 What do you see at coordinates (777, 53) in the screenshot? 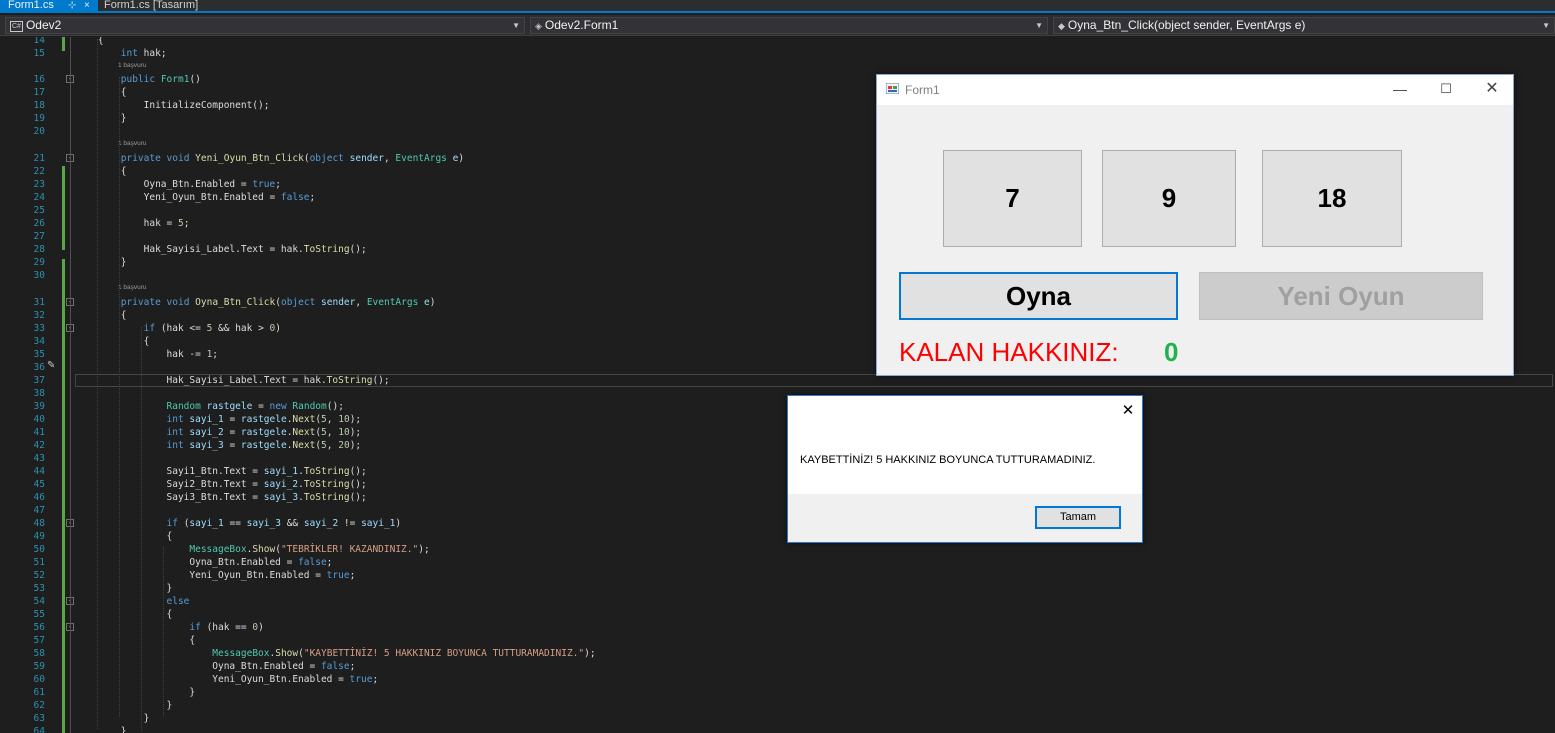
I see `code-line: 15 int hak;` at bounding box center [777, 53].